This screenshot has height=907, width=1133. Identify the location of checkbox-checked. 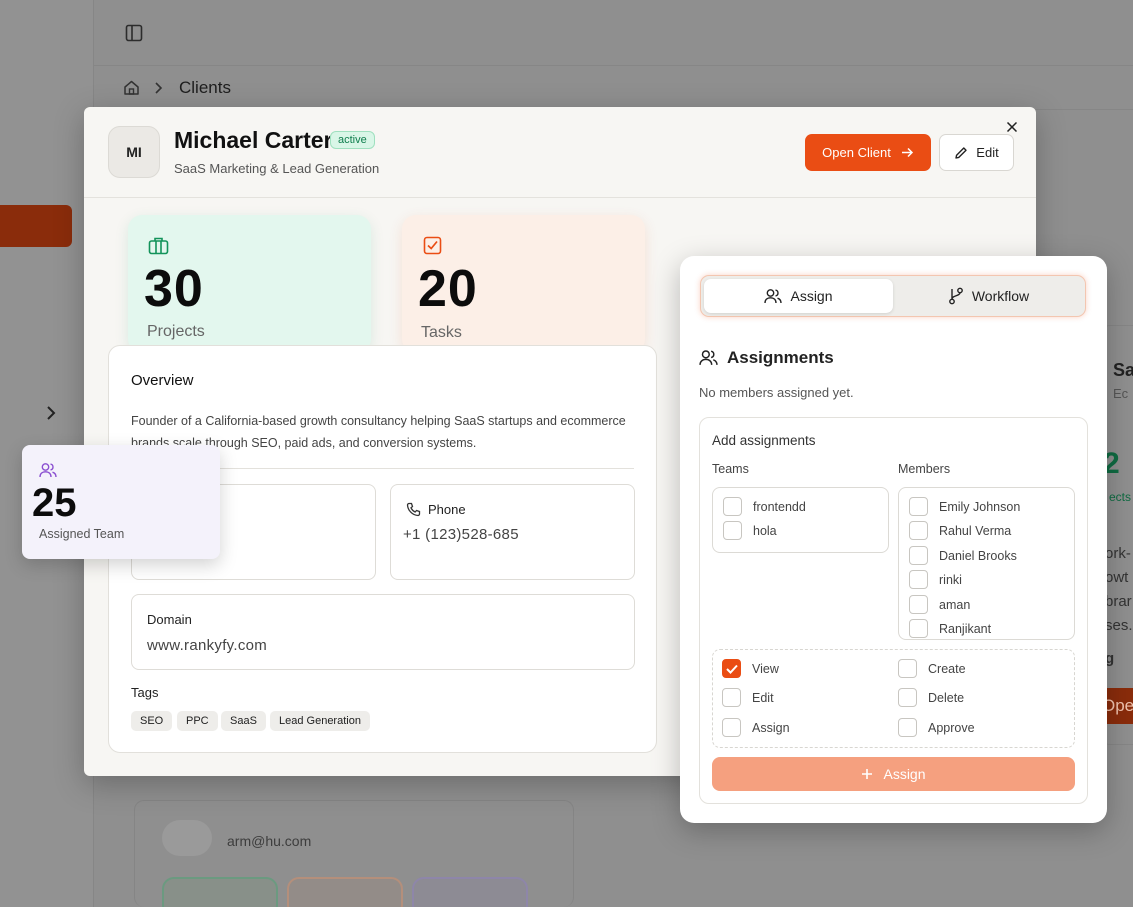
(731, 668).